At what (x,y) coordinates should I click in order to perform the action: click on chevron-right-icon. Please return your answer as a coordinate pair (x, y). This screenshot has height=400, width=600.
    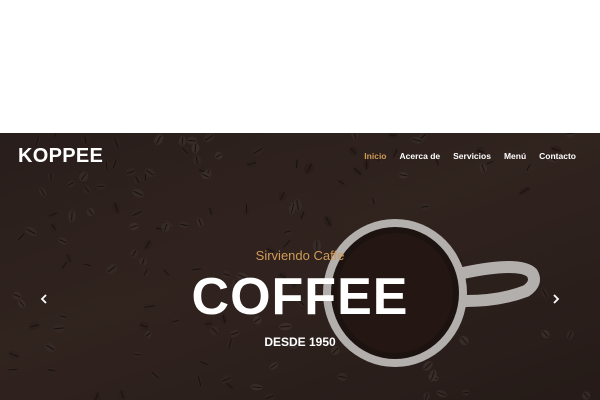
    Looking at the image, I should click on (556, 299).